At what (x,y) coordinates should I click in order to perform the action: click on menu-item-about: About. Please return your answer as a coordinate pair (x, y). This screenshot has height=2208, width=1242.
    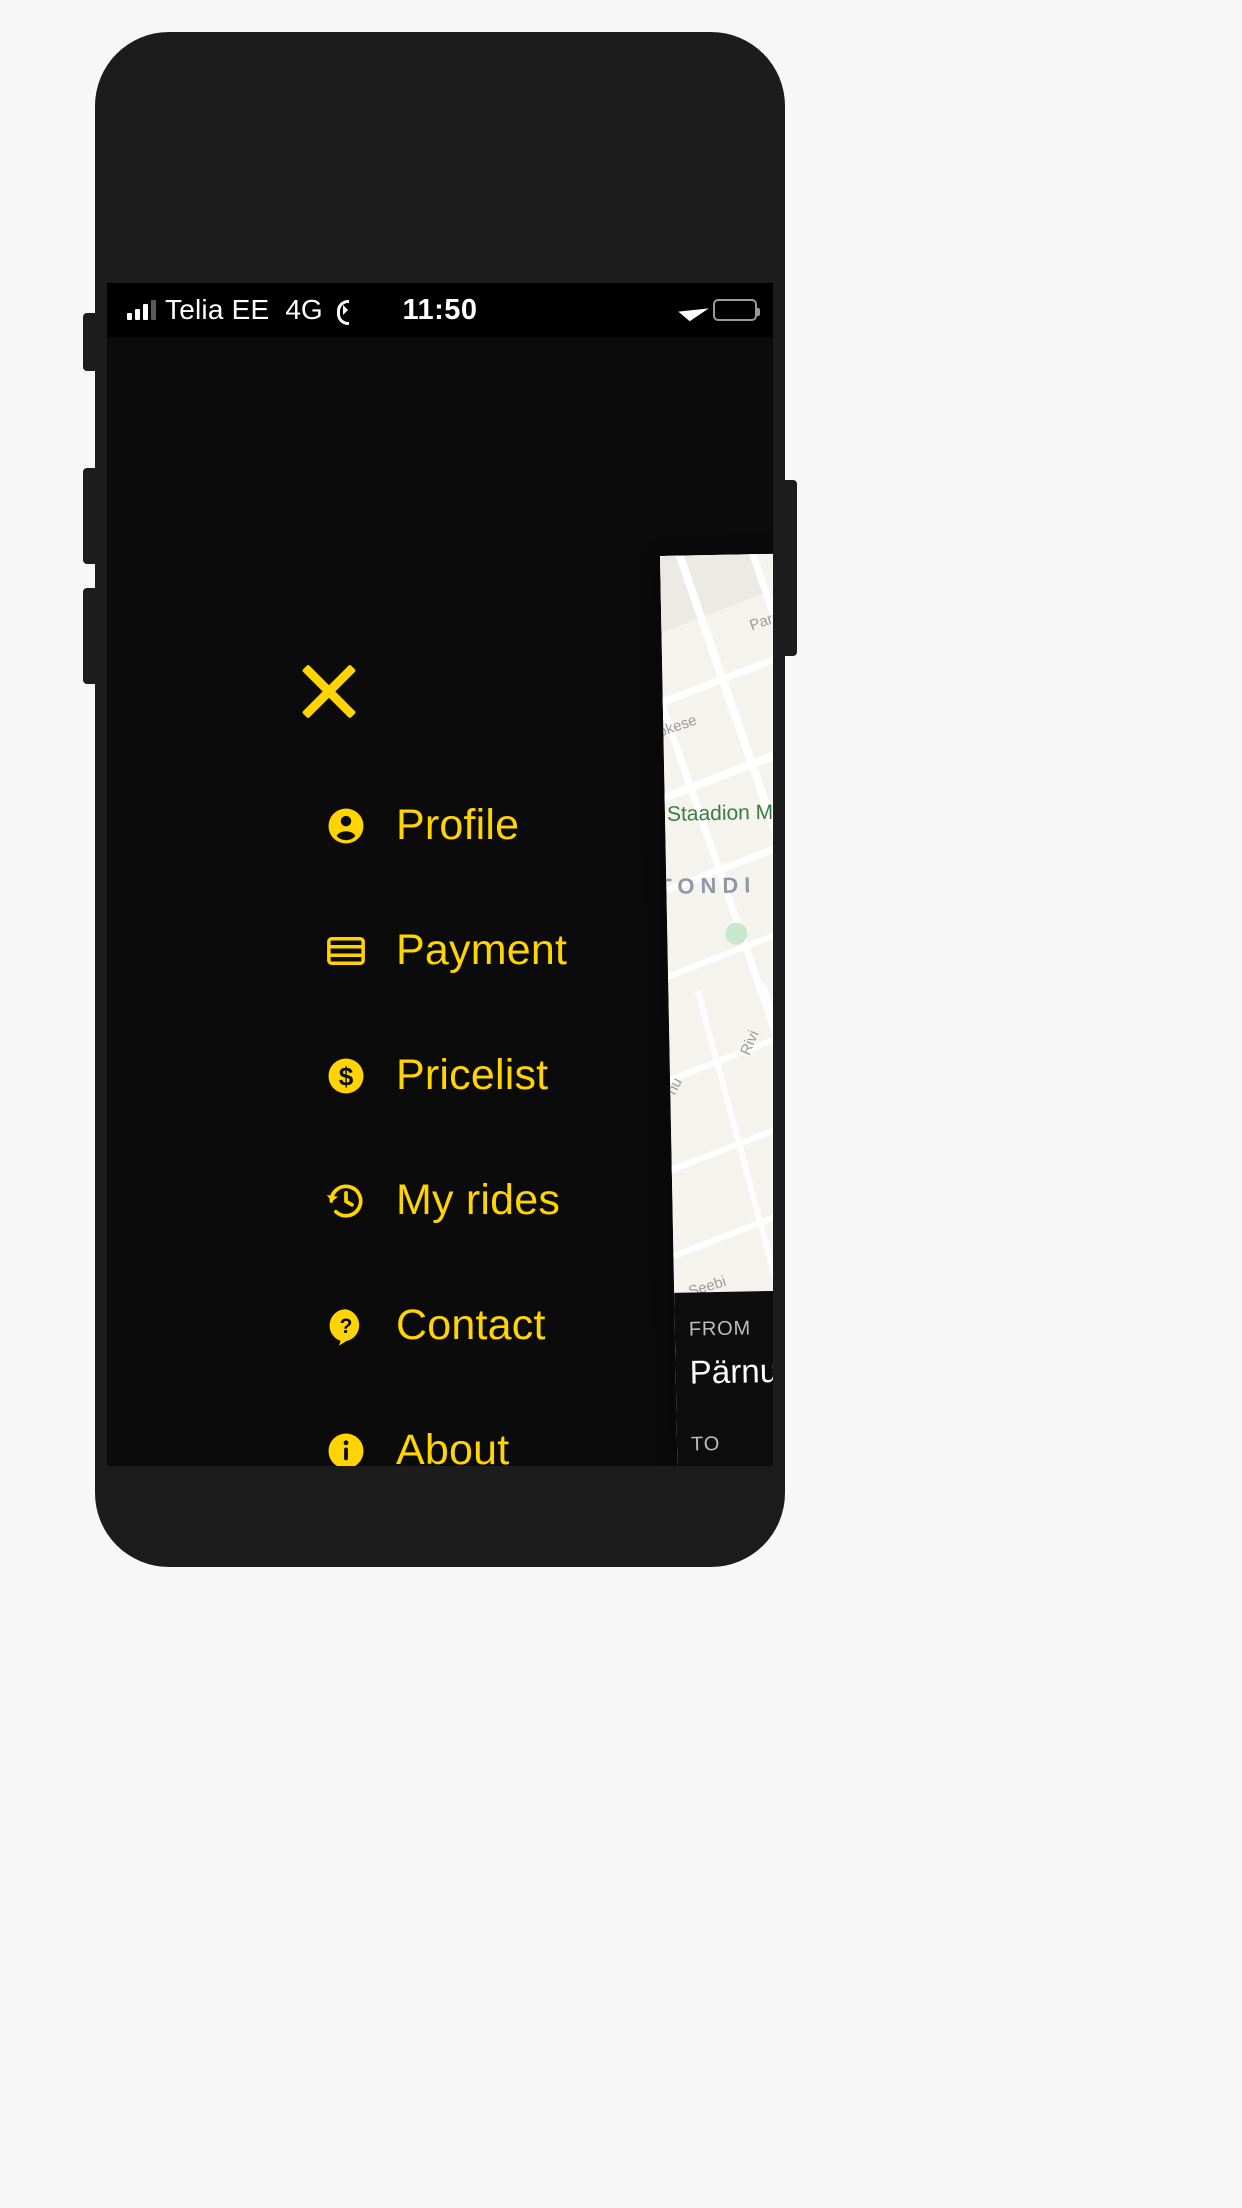
    Looking at the image, I should click on (342, 1427).